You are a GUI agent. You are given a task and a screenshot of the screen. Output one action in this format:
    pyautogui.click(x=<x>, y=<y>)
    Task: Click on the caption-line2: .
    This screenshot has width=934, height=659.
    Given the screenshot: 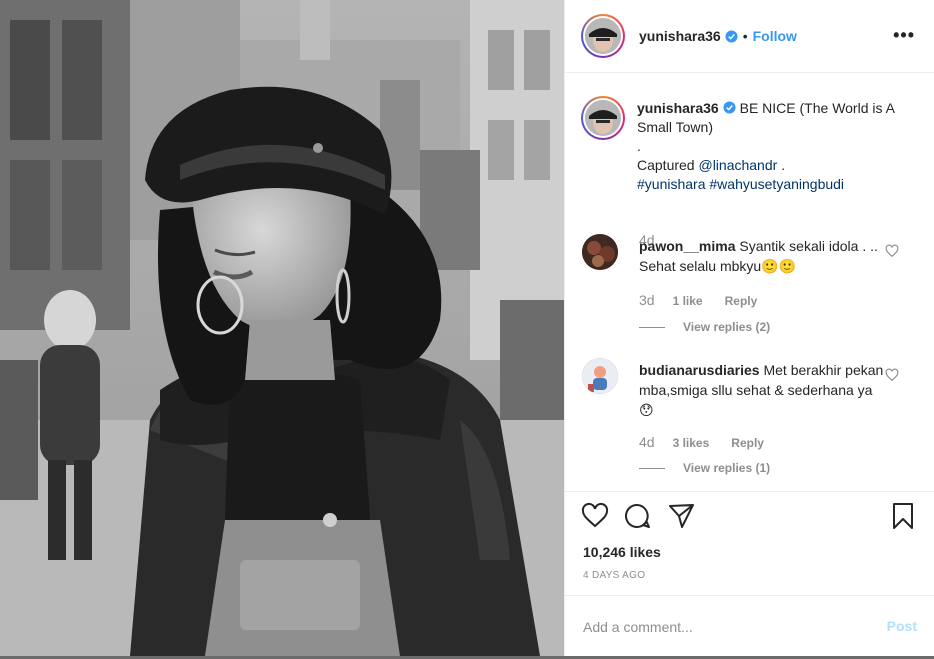 What is the action you would take?
    pyautogui.click(x=639, y=146)
    